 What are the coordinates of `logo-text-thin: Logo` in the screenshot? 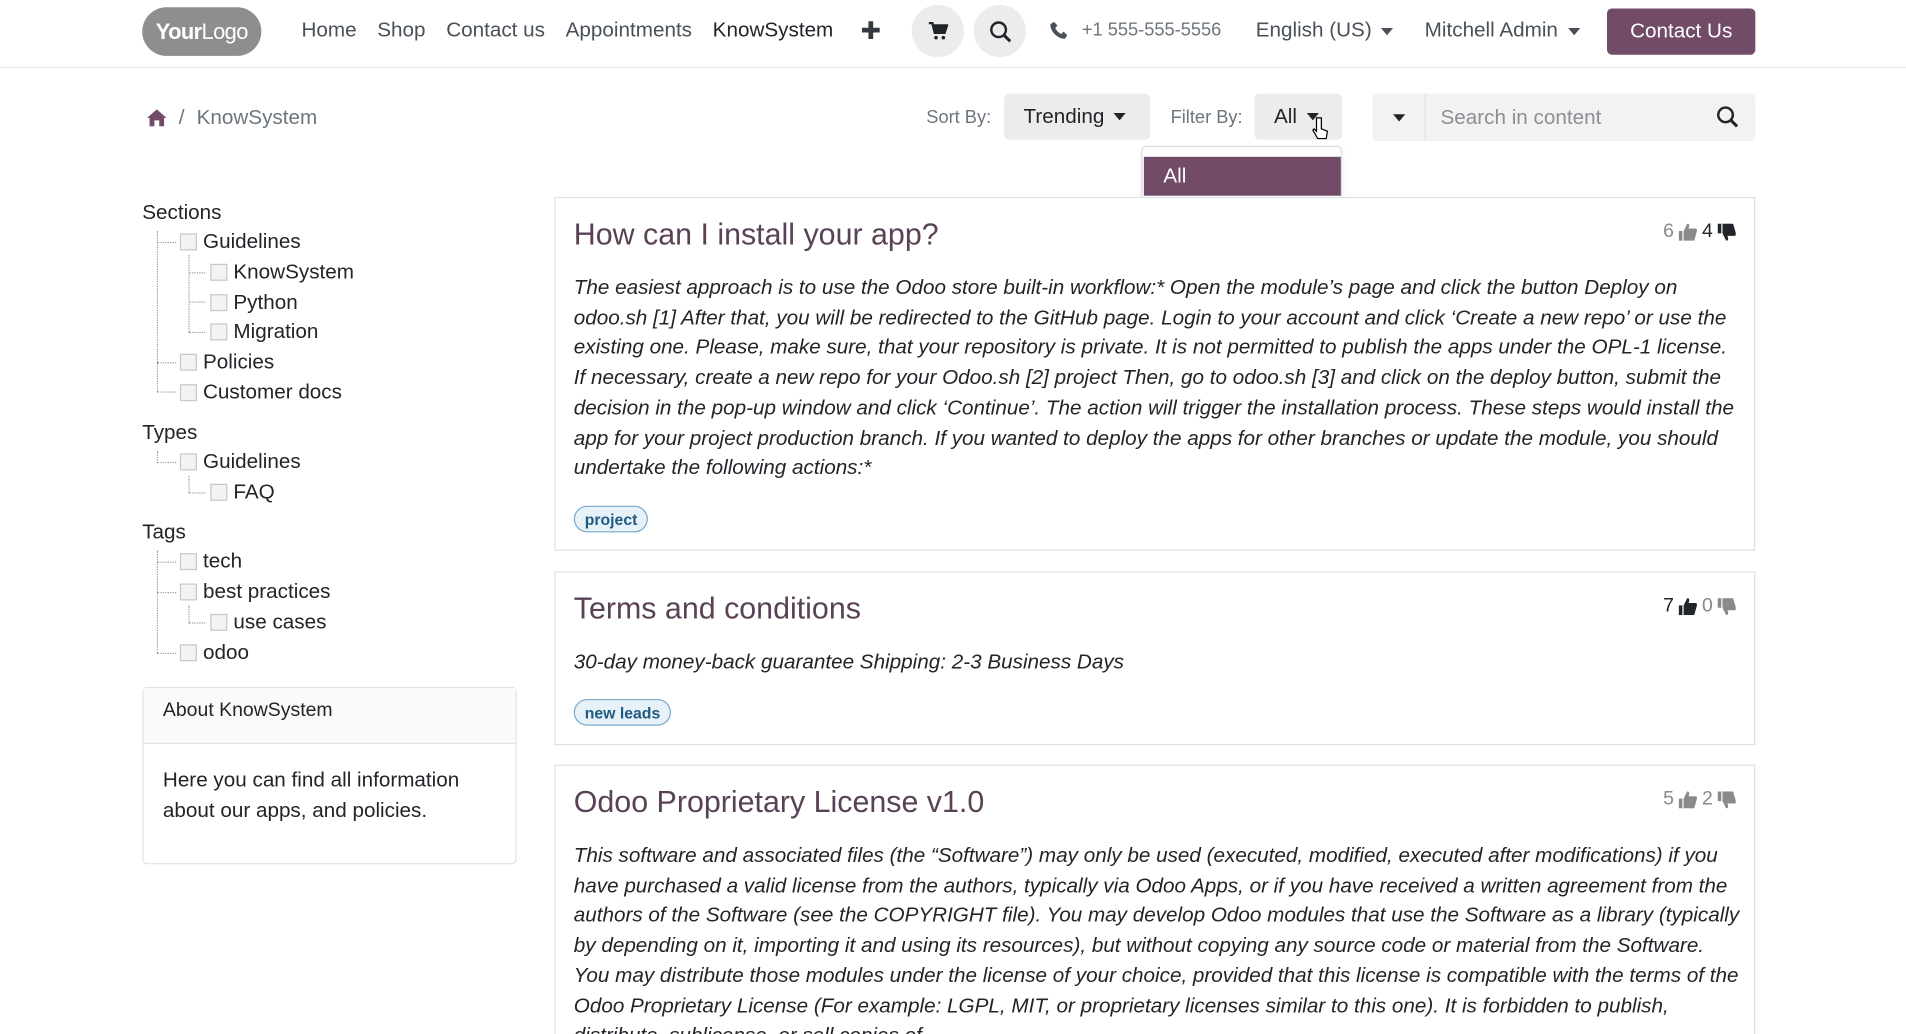 It's located at (225, 31).